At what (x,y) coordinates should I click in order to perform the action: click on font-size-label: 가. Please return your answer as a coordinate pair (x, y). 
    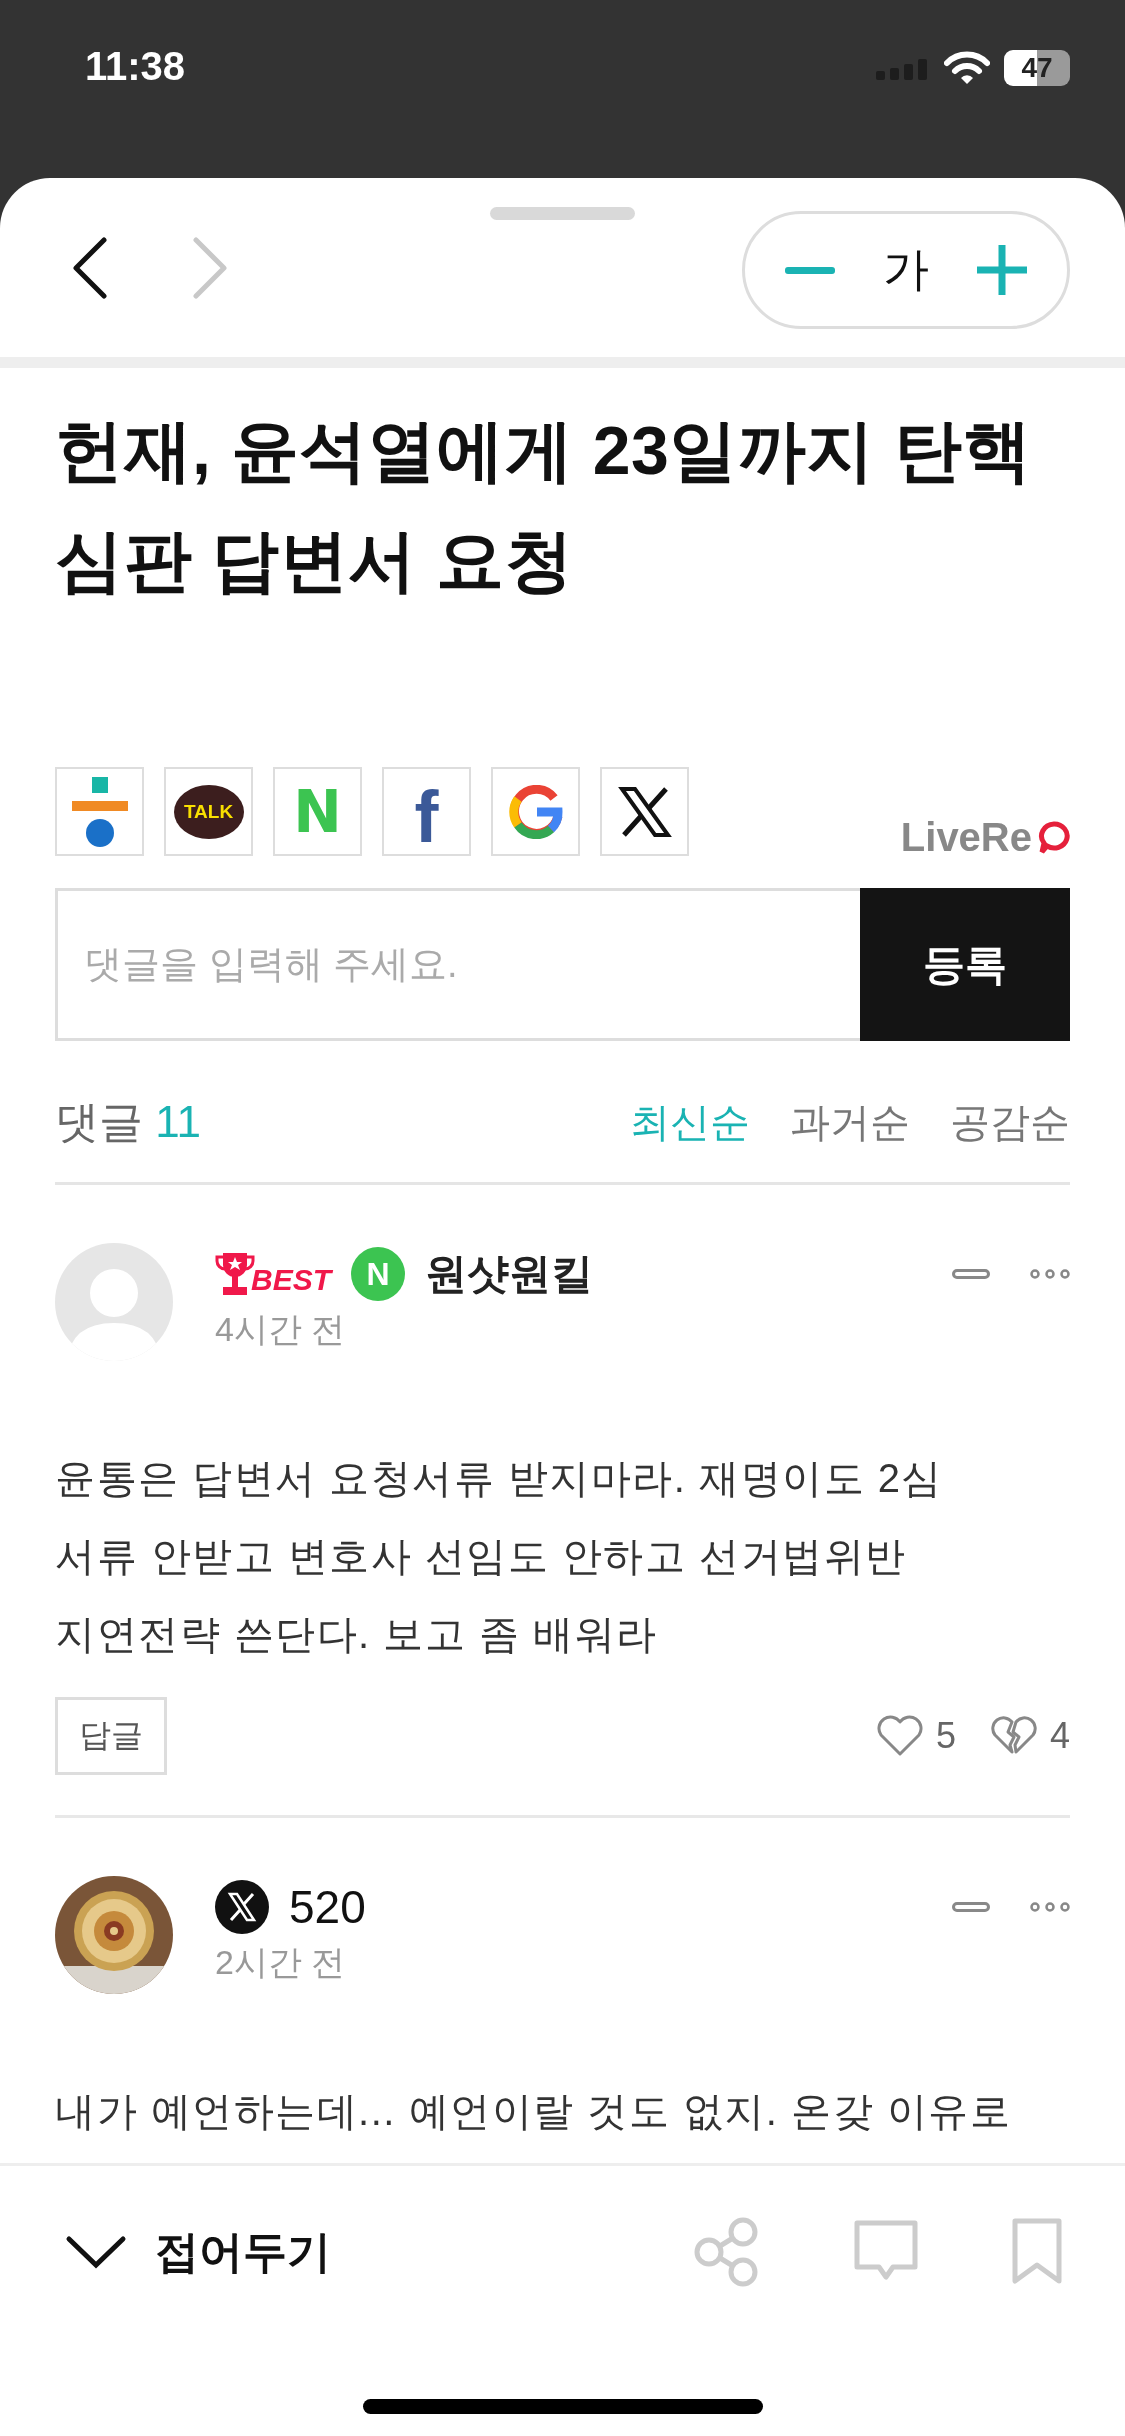
    Looking at the image, I should click on (906, 269).